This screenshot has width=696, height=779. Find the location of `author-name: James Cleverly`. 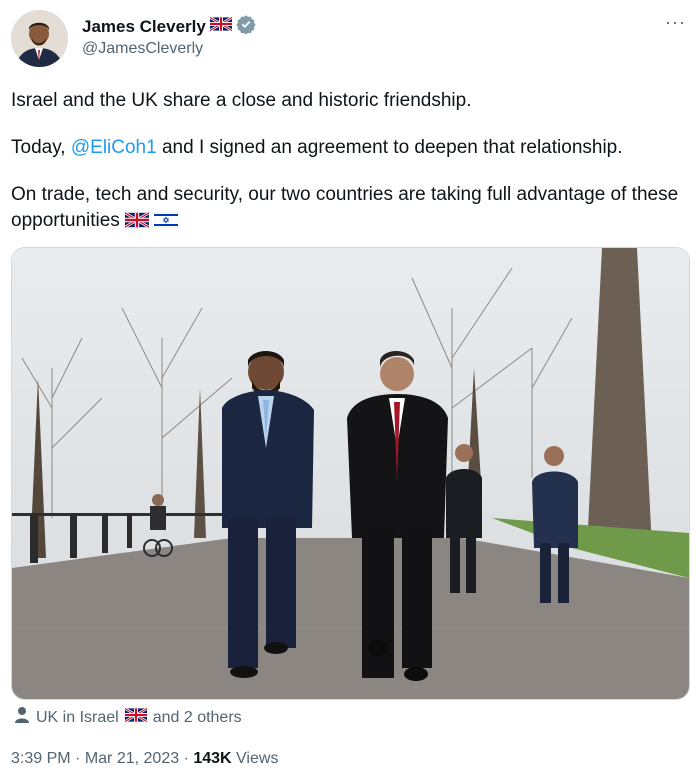

author-name: James Cleverly is located at coordinates (144, 27).